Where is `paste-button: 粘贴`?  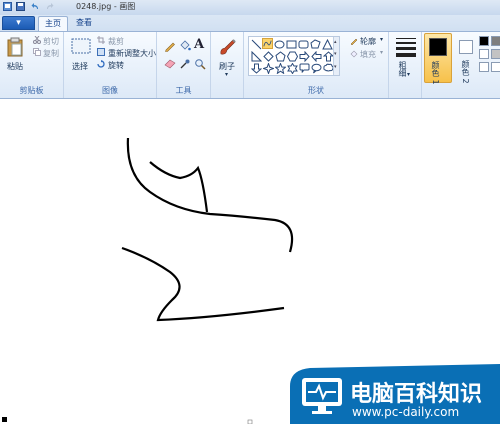 paste-button: 粘贴 is located at coordinates (15, 55).